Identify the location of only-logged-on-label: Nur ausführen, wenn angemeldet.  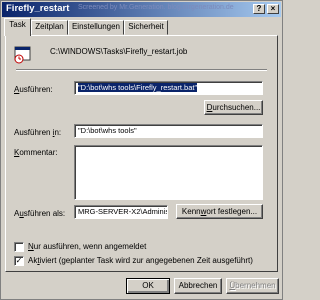
(87, 246).